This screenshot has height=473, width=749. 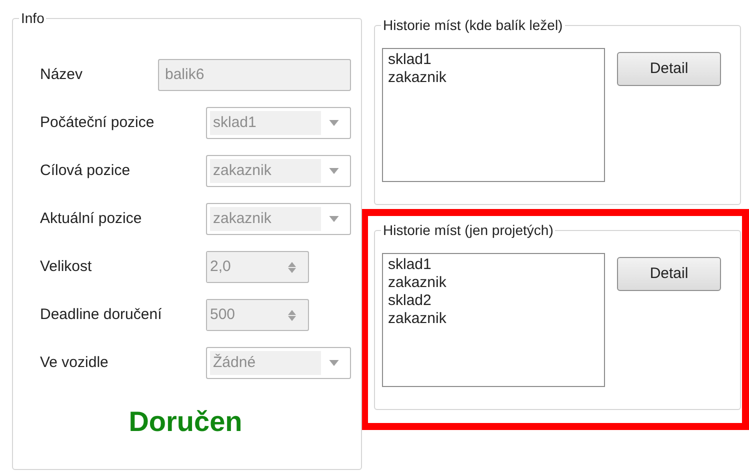 What do you see at coordinates (186, 422) in the screenshot?
I see `status-text: Doručen` at bounding box center [186, 422].